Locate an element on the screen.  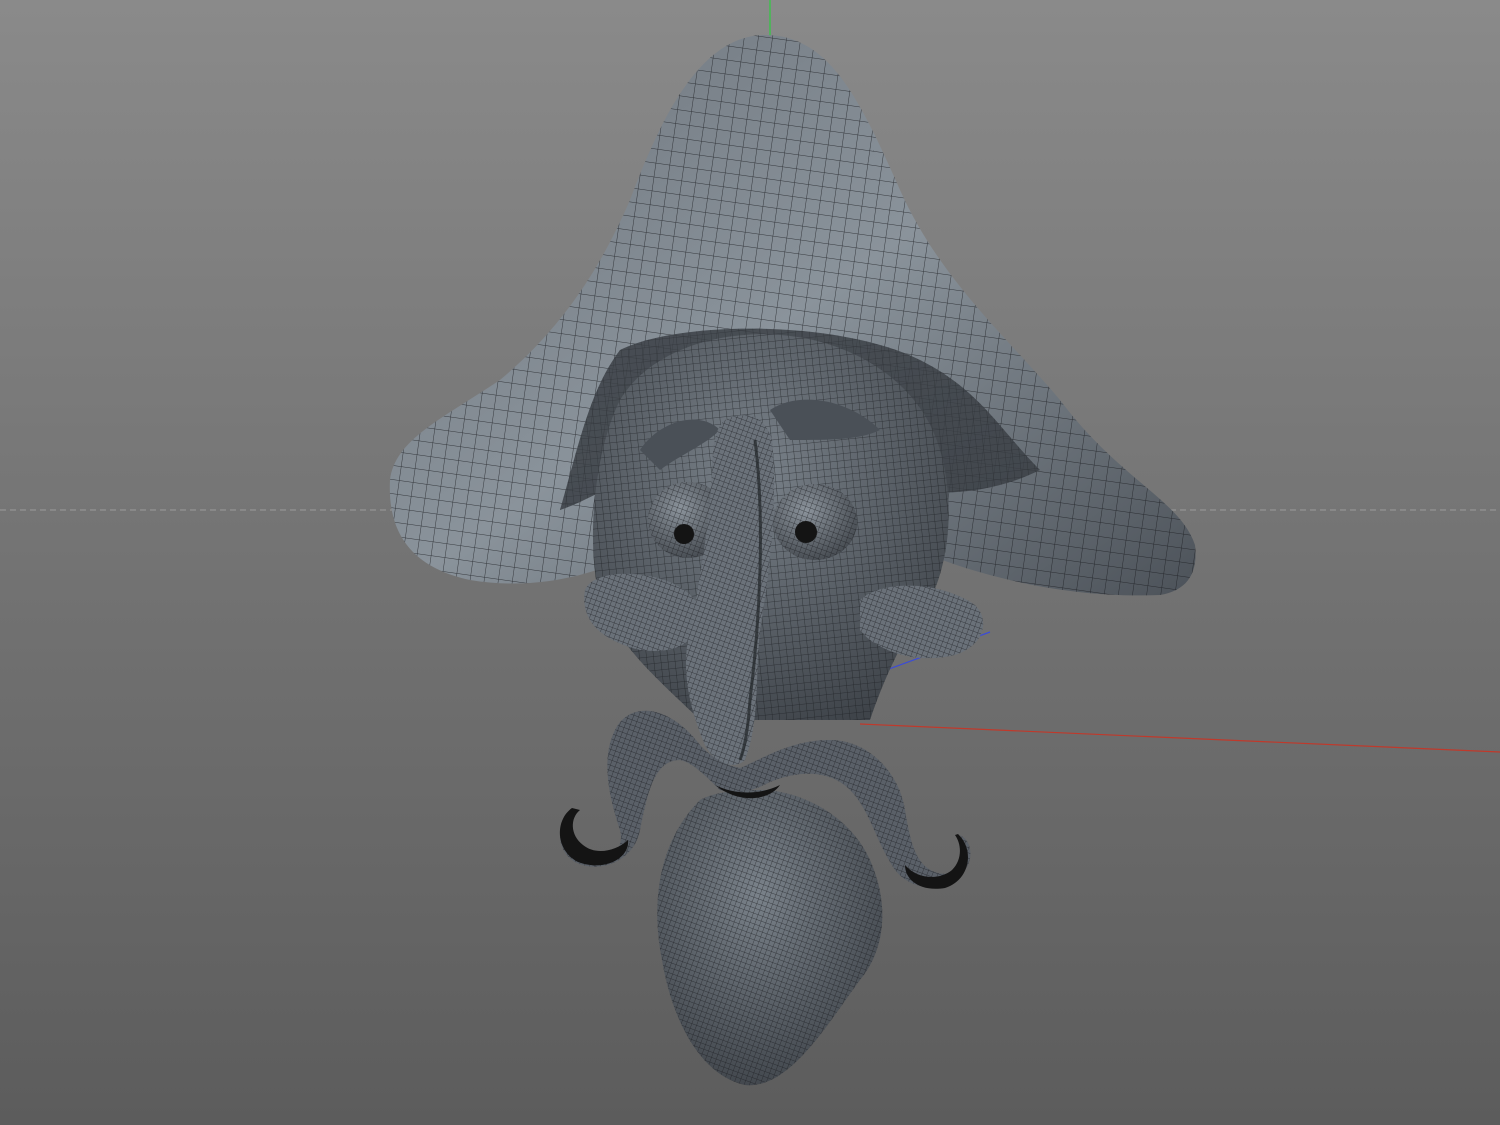
right-eye is located at coordinates (815, 522).